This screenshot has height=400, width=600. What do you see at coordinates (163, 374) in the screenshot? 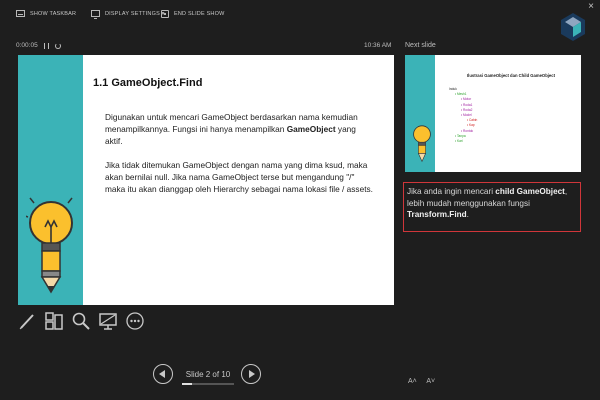
I see `previous-slide-button` at bounding box center [163, 374].